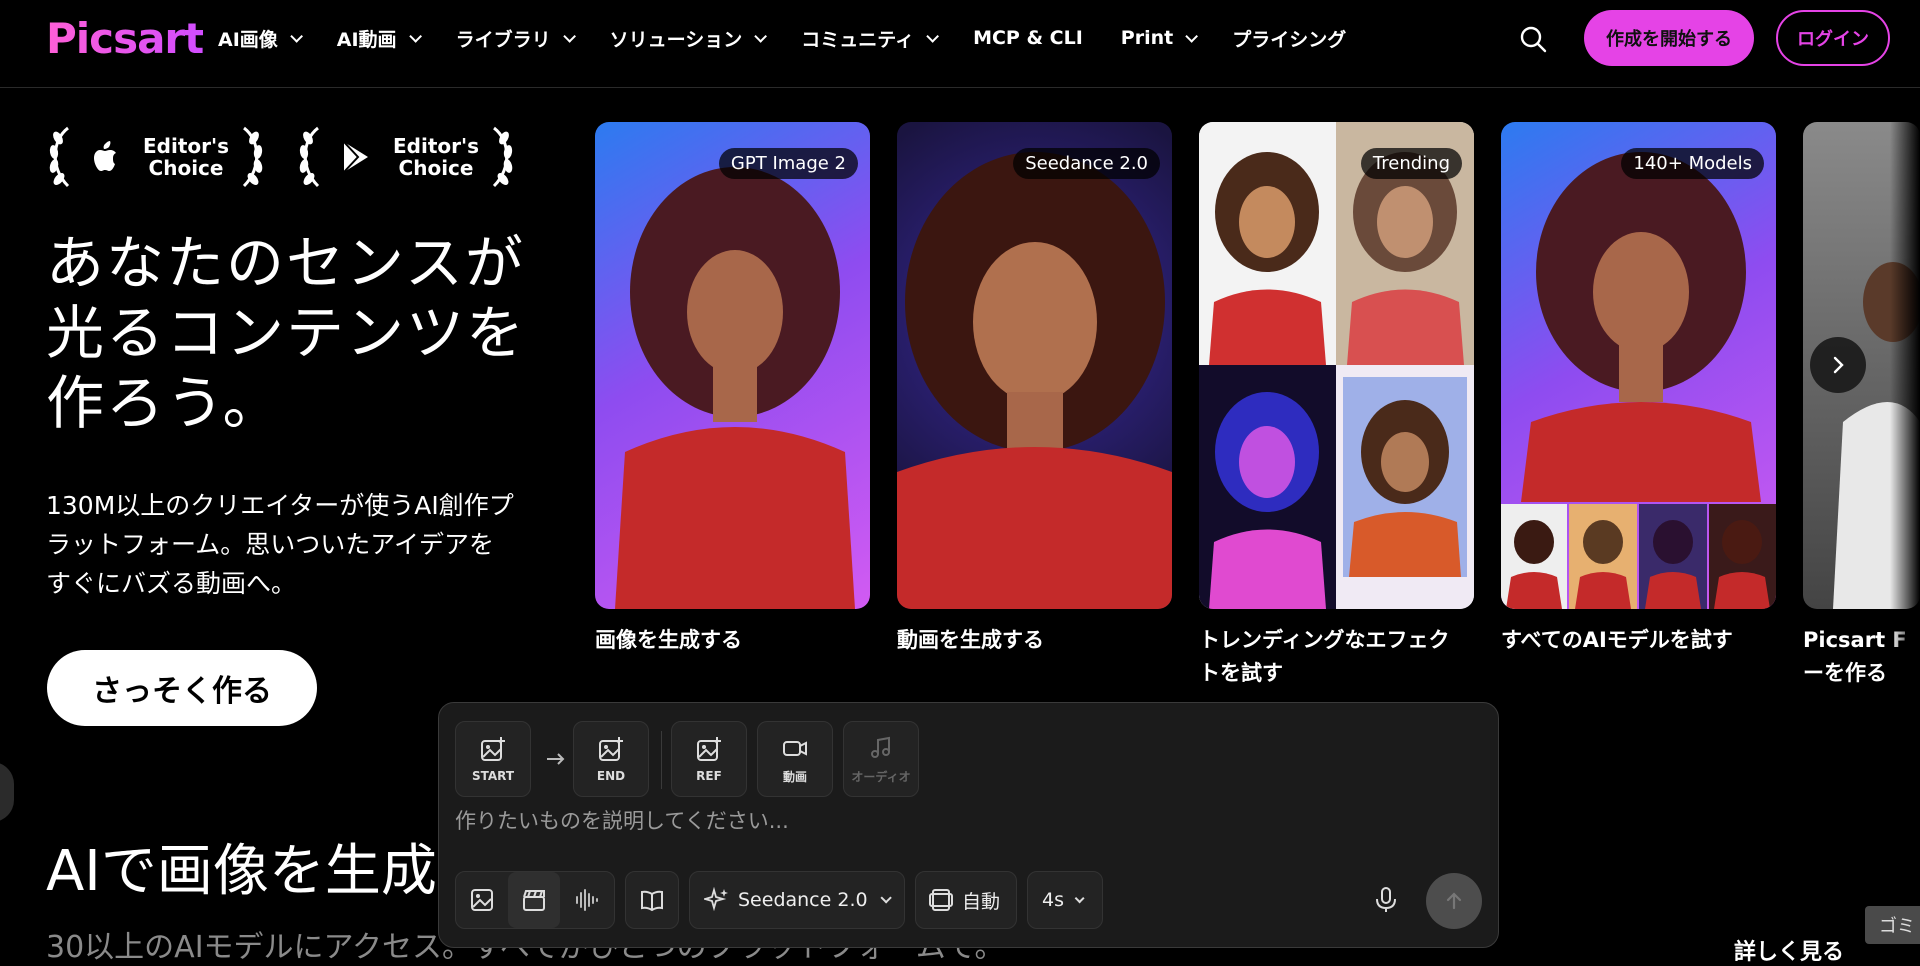 Image resolution: width=1920 pixels, height=966 pixels. What do you see at coordinates (260, 38) in the screenshot?
I see `menu-item-ai-image: AI画像` at bounding box center [260, 38].